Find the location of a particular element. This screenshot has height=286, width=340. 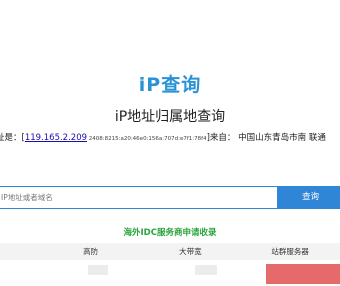

page-title: iP地址归属地查询 is located at coordinates (170, 117).